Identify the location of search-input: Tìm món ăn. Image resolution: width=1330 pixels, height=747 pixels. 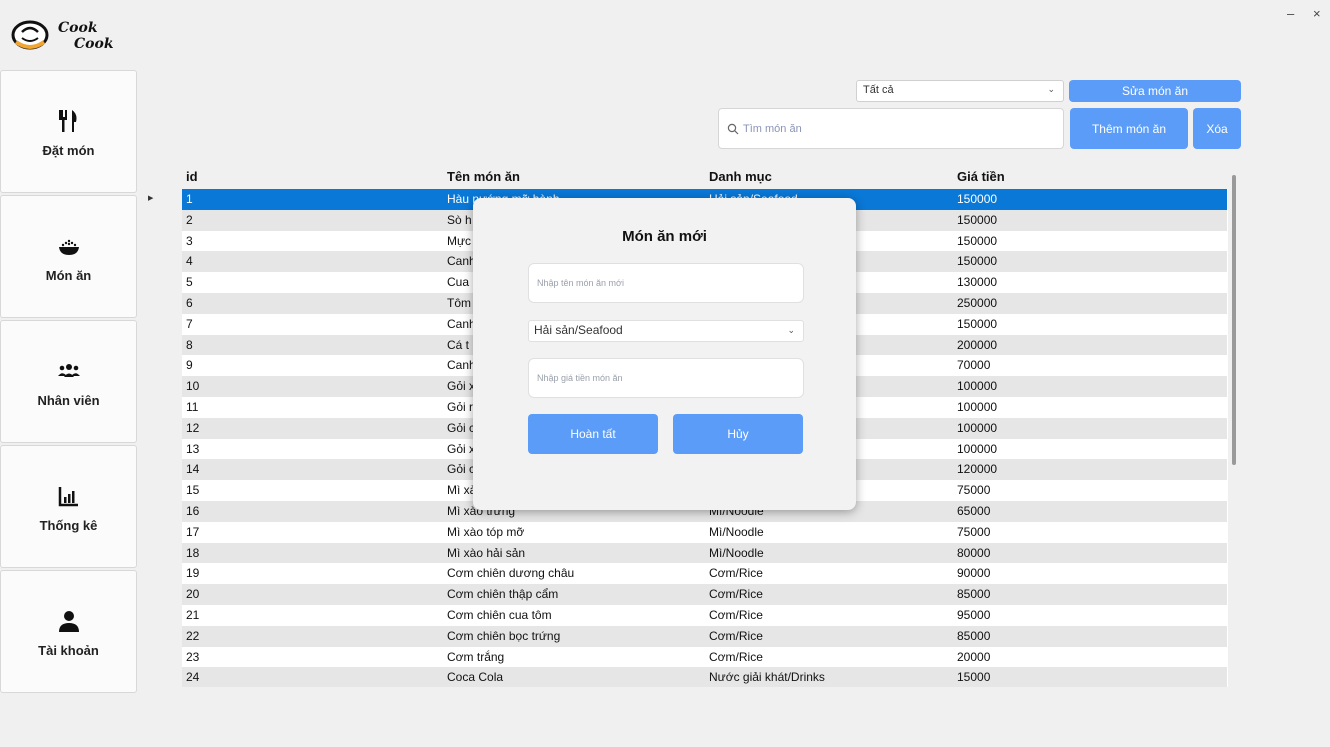
(891, 128).